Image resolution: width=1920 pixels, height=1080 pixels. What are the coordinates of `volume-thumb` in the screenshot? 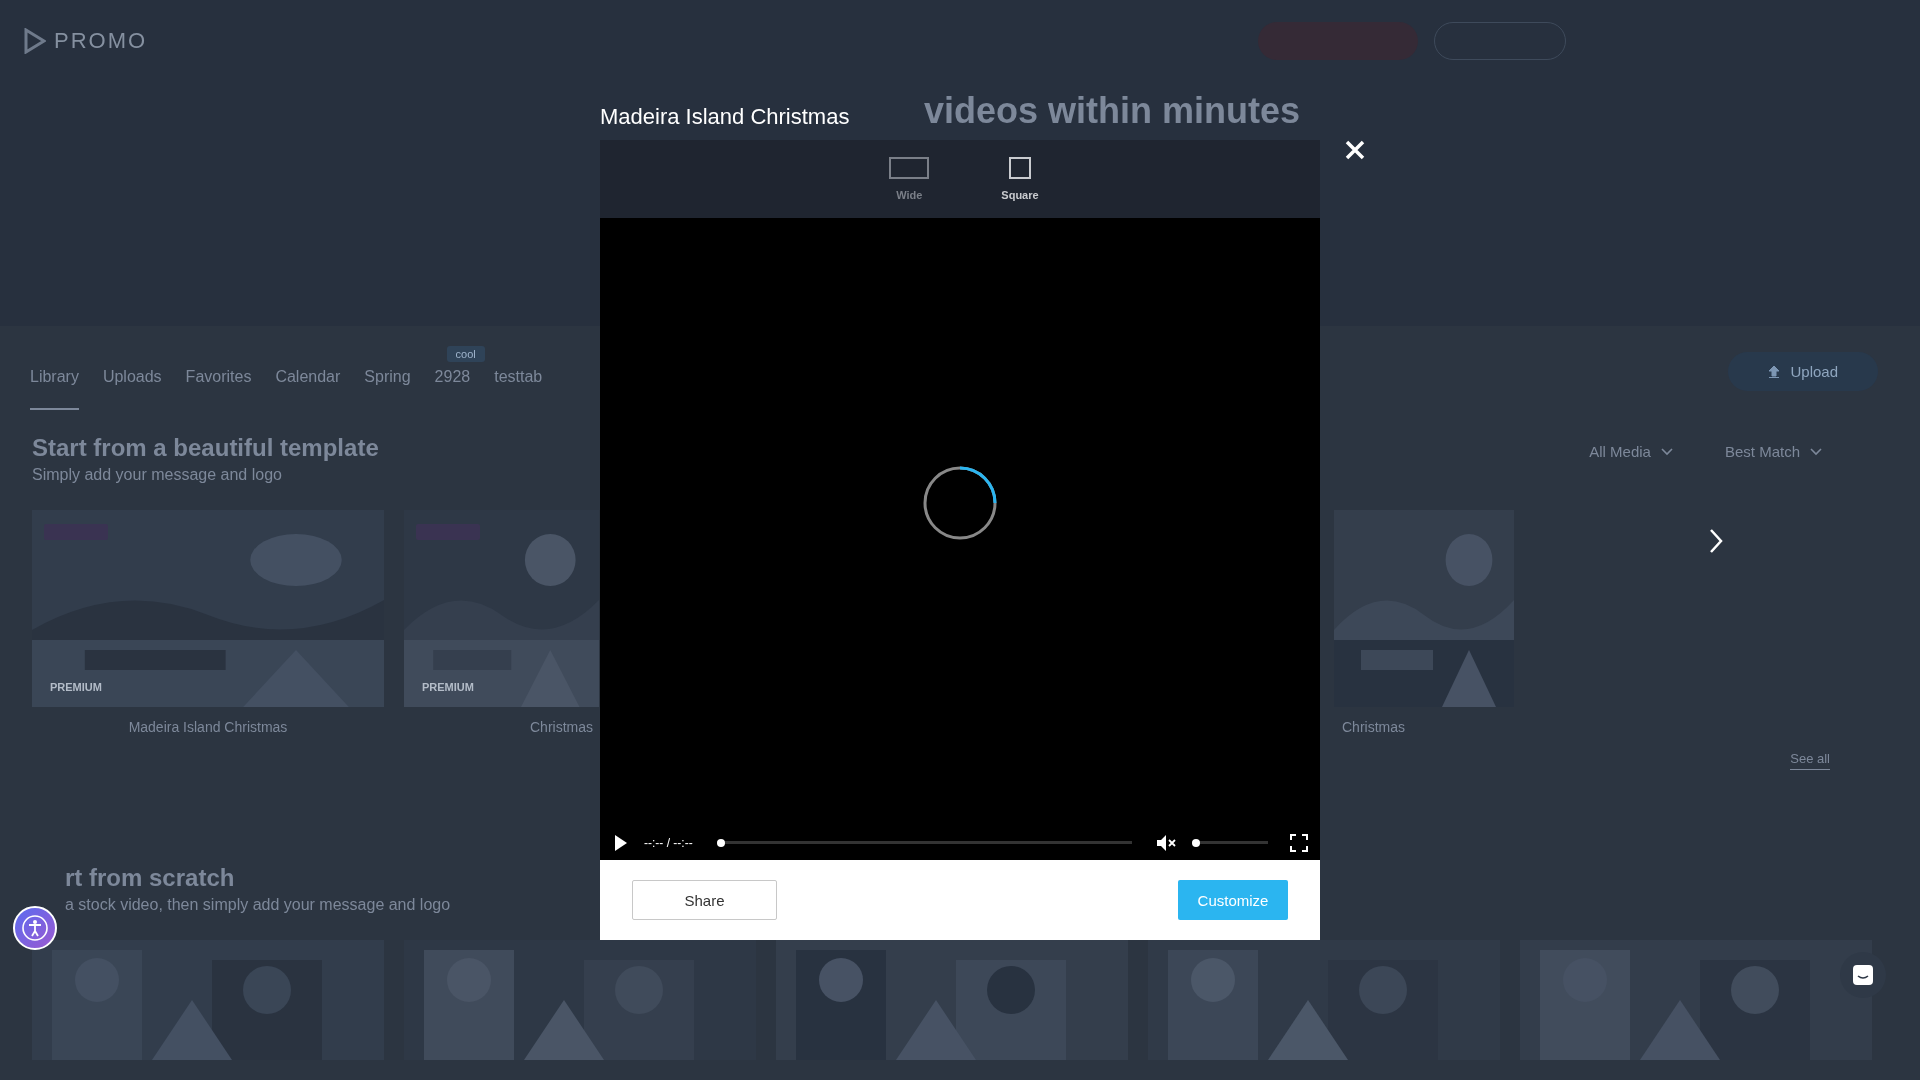 It's located at (1196, 843).